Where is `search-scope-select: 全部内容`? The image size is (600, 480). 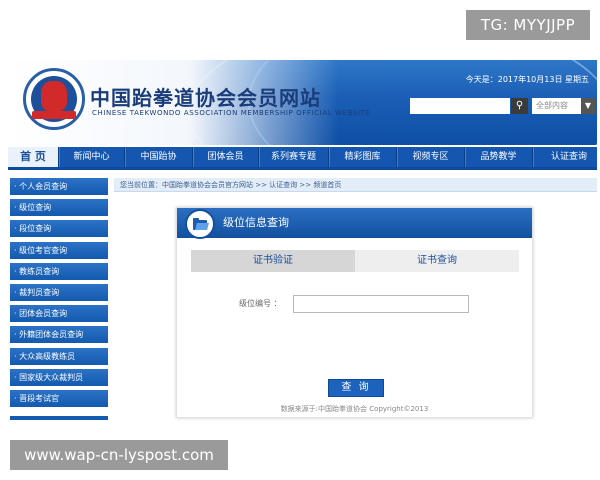 search-scope-select: 全部内容 is located at coordinates (557, 106).